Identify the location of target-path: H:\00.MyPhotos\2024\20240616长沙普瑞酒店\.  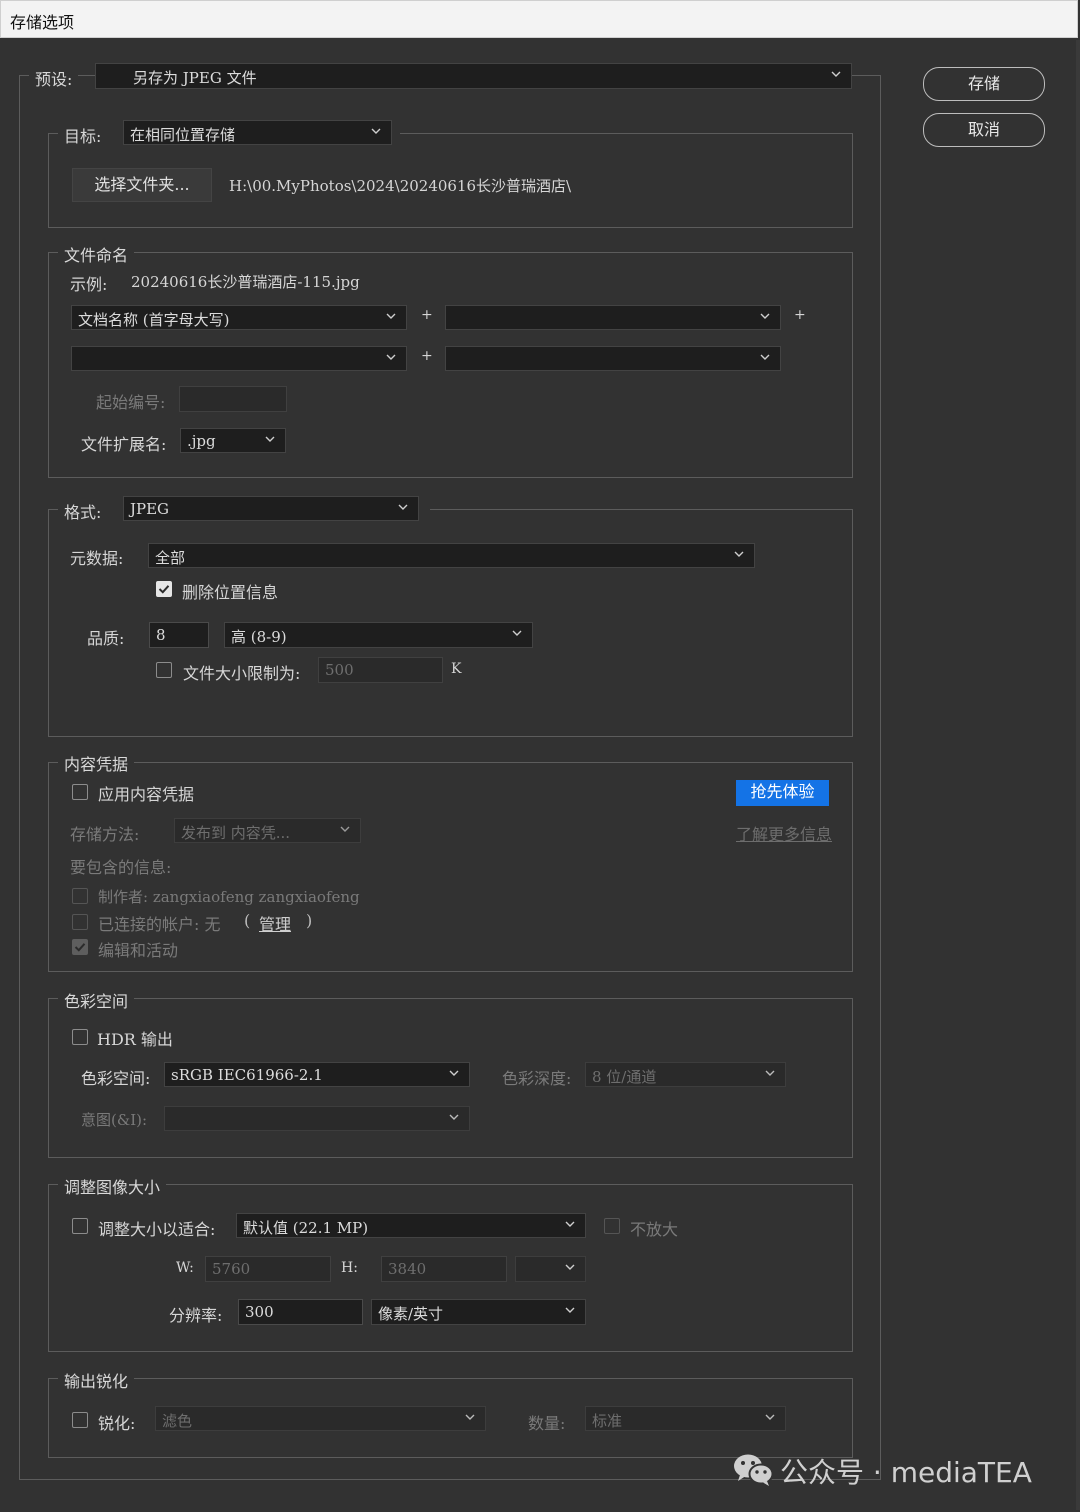
(400, 186).